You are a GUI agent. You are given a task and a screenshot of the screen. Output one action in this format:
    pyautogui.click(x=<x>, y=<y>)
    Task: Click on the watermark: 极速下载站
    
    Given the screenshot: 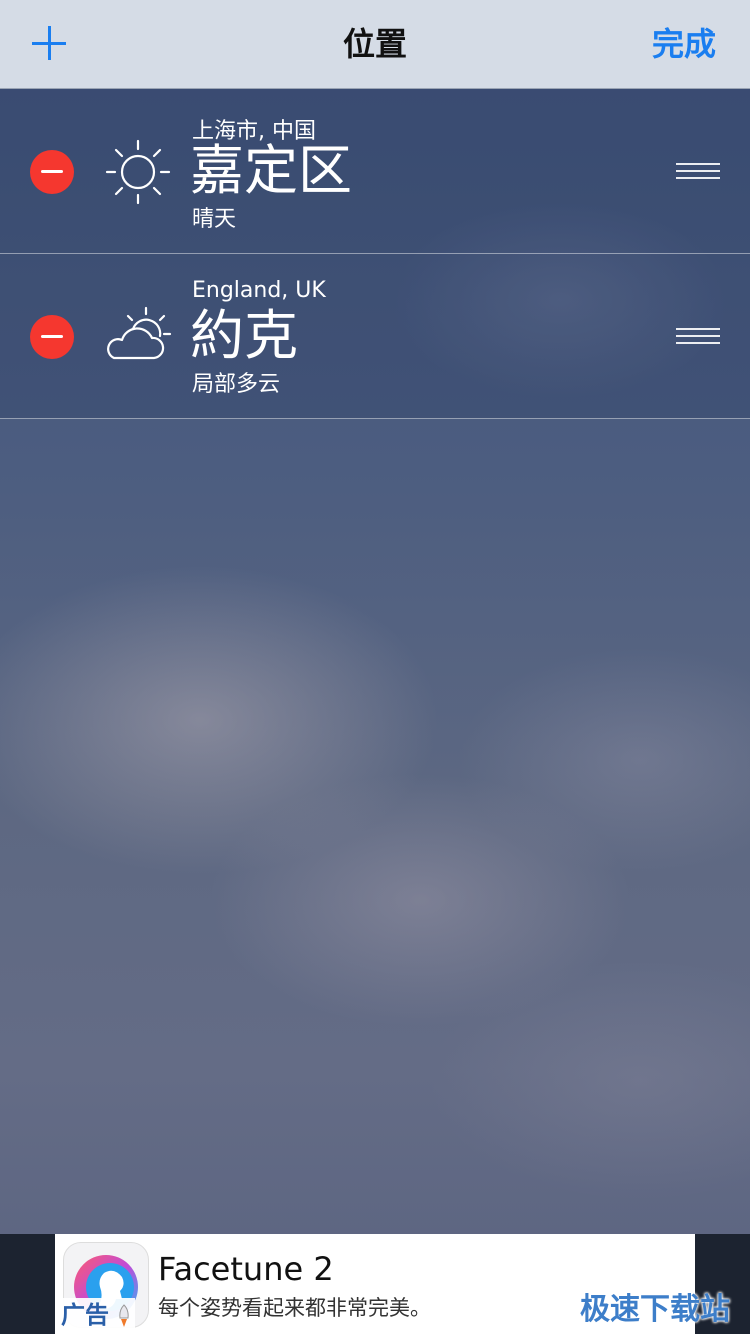 What is the action you would take?
    pyautogui.click(x=655, y=1309)
    